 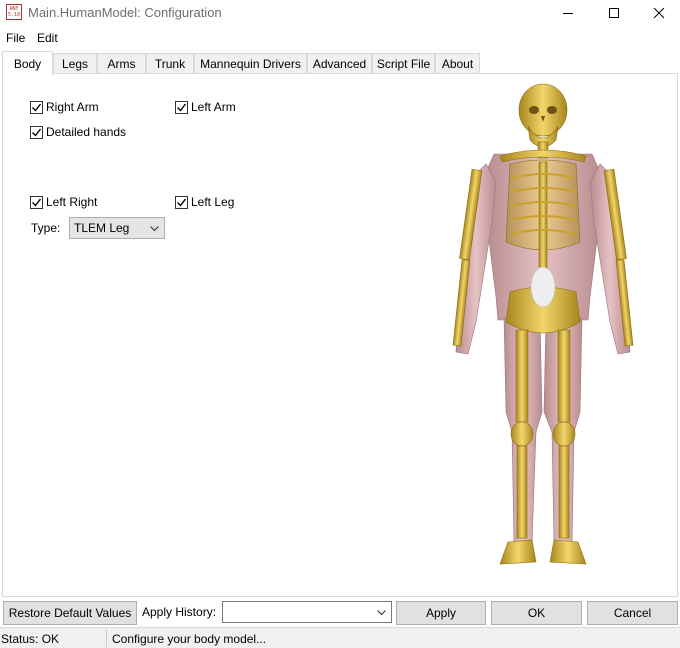 What do you see at coordinates (30, 639) in the screenshot?
I see `status-state: Status: OK` at bounding box center [30, 639].